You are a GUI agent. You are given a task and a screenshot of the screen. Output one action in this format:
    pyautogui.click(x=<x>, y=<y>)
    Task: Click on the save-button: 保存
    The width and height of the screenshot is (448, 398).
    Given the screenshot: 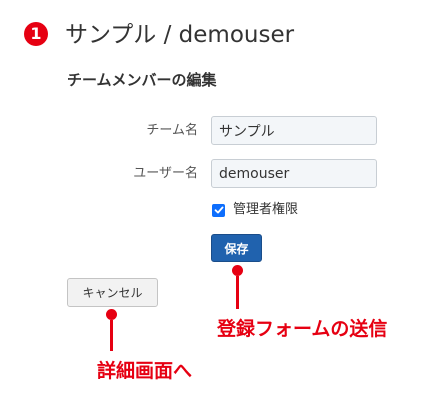 What is the action you would take?
    pyautogui.click(x=236, y=248)
    